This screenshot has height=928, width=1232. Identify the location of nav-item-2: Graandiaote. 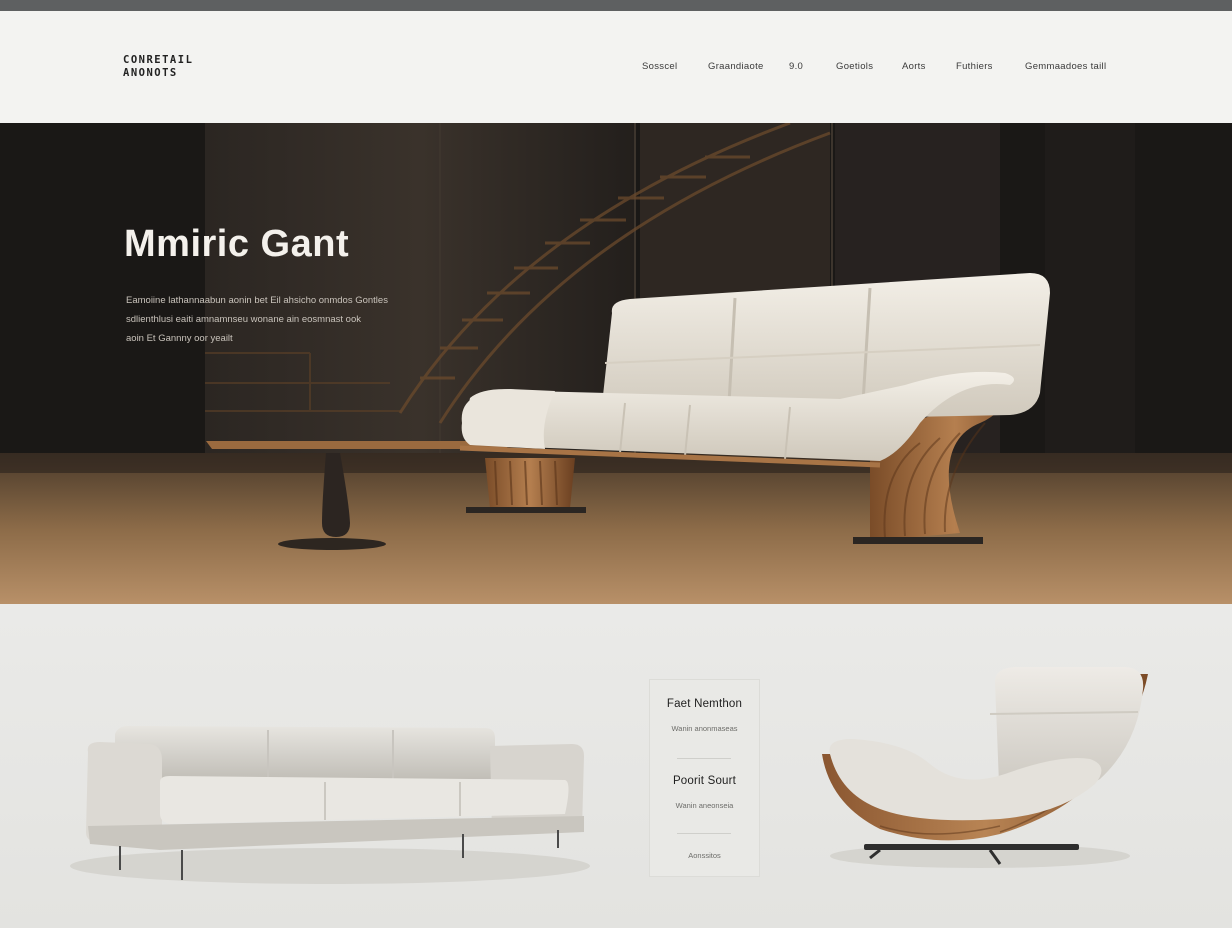
(736, 66).